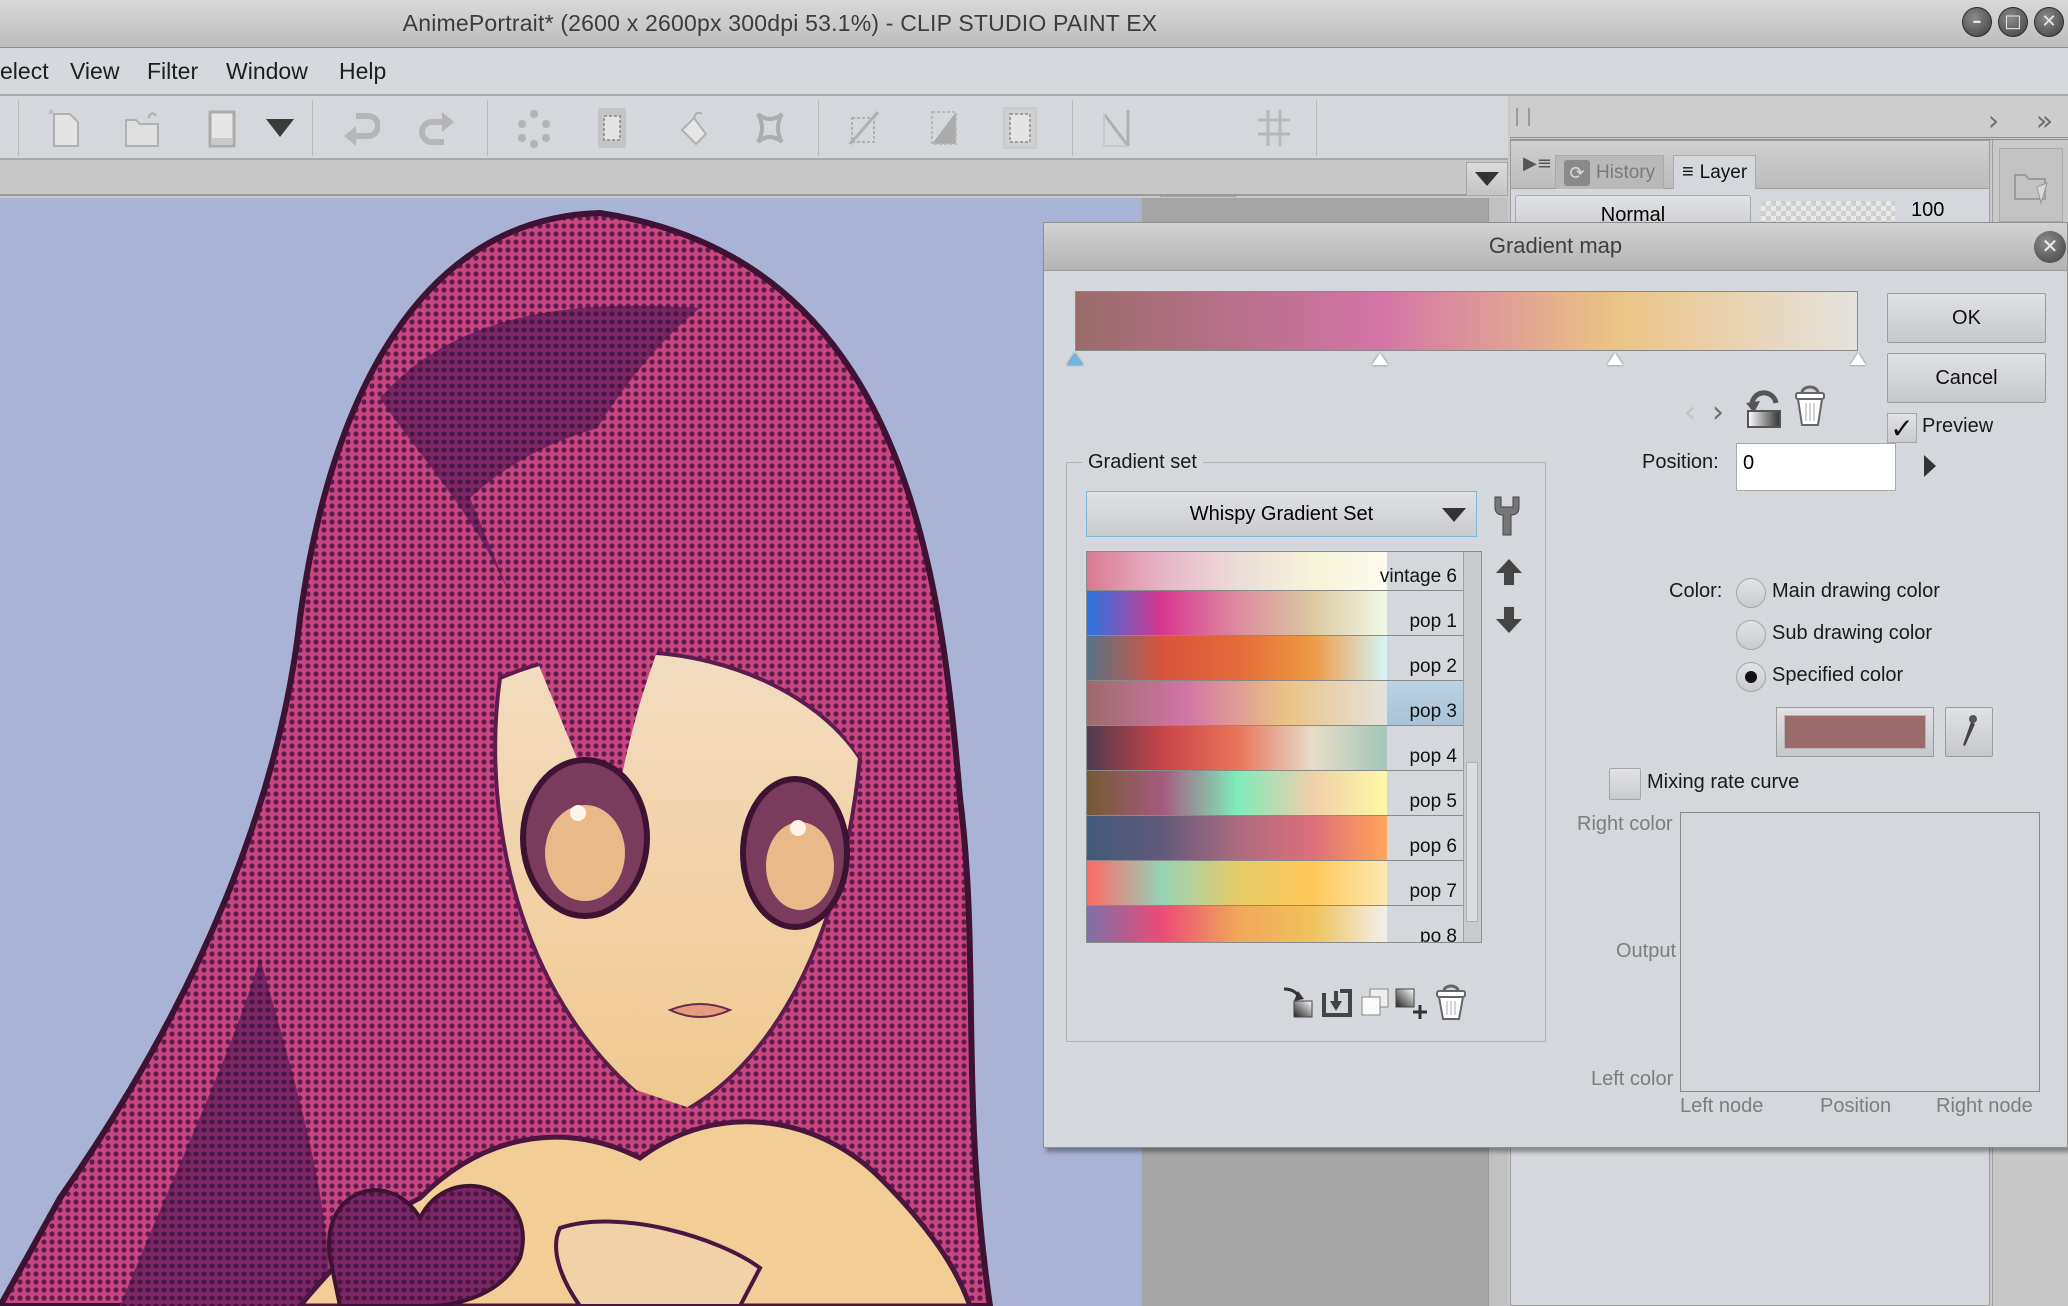 The image size is (2068, 1306). Describe the element at coordinates (1751, 593) in the screenshot. I see `radio-main-drawing-color` at that location.